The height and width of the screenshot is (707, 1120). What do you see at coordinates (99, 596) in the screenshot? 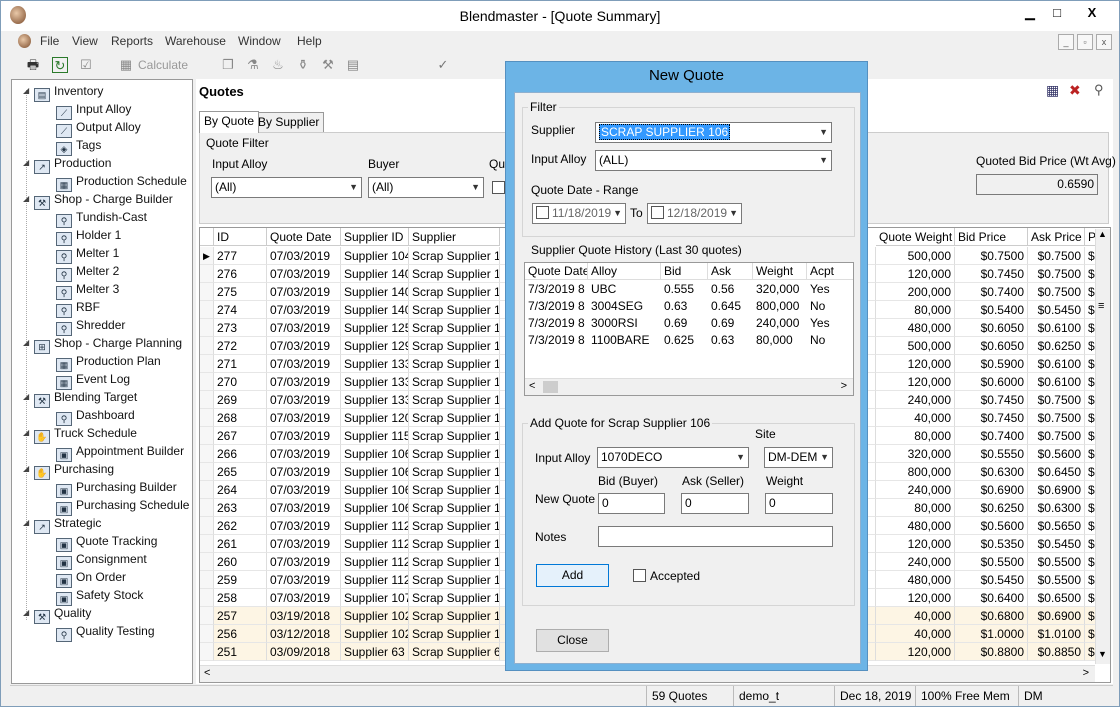
I see `tree-item: ▣ Safety Stock` at bounding box center [99, 596].